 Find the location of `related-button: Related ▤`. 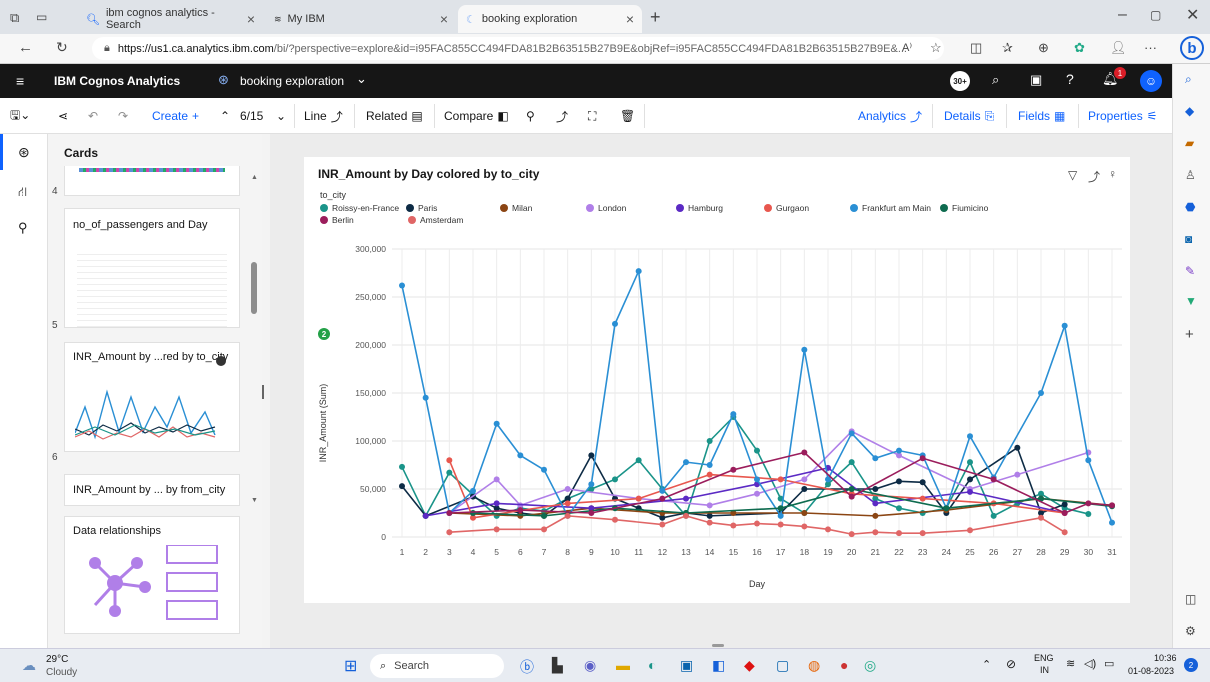

related-button: Related ▤ is located at coordinates (394, 116).